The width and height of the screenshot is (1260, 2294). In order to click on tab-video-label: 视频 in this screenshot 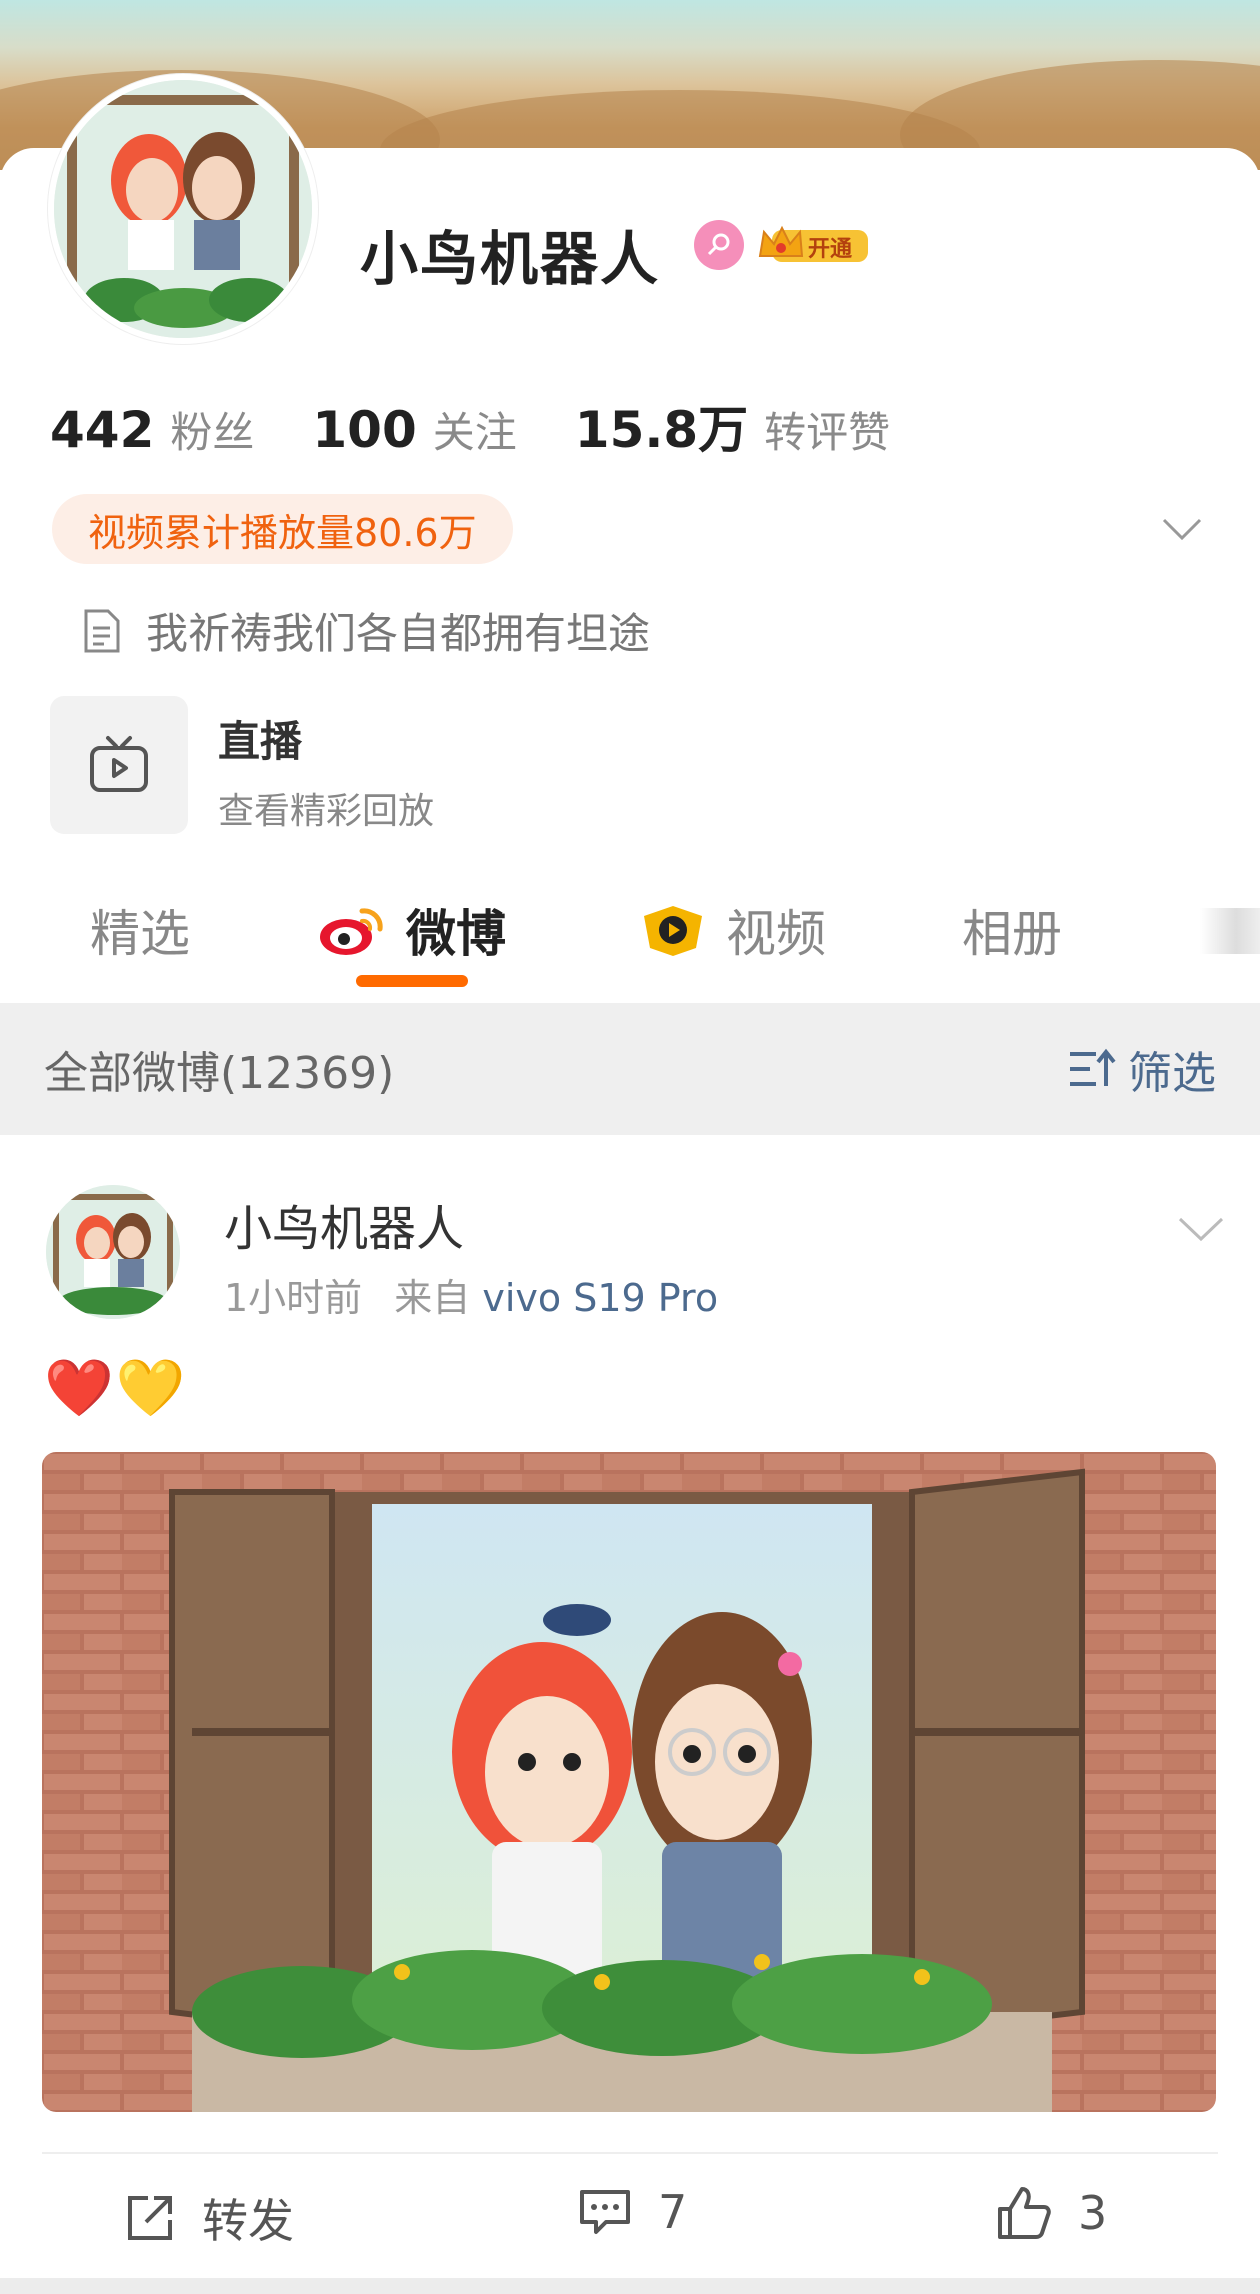, I will do `click(776, 934)`.